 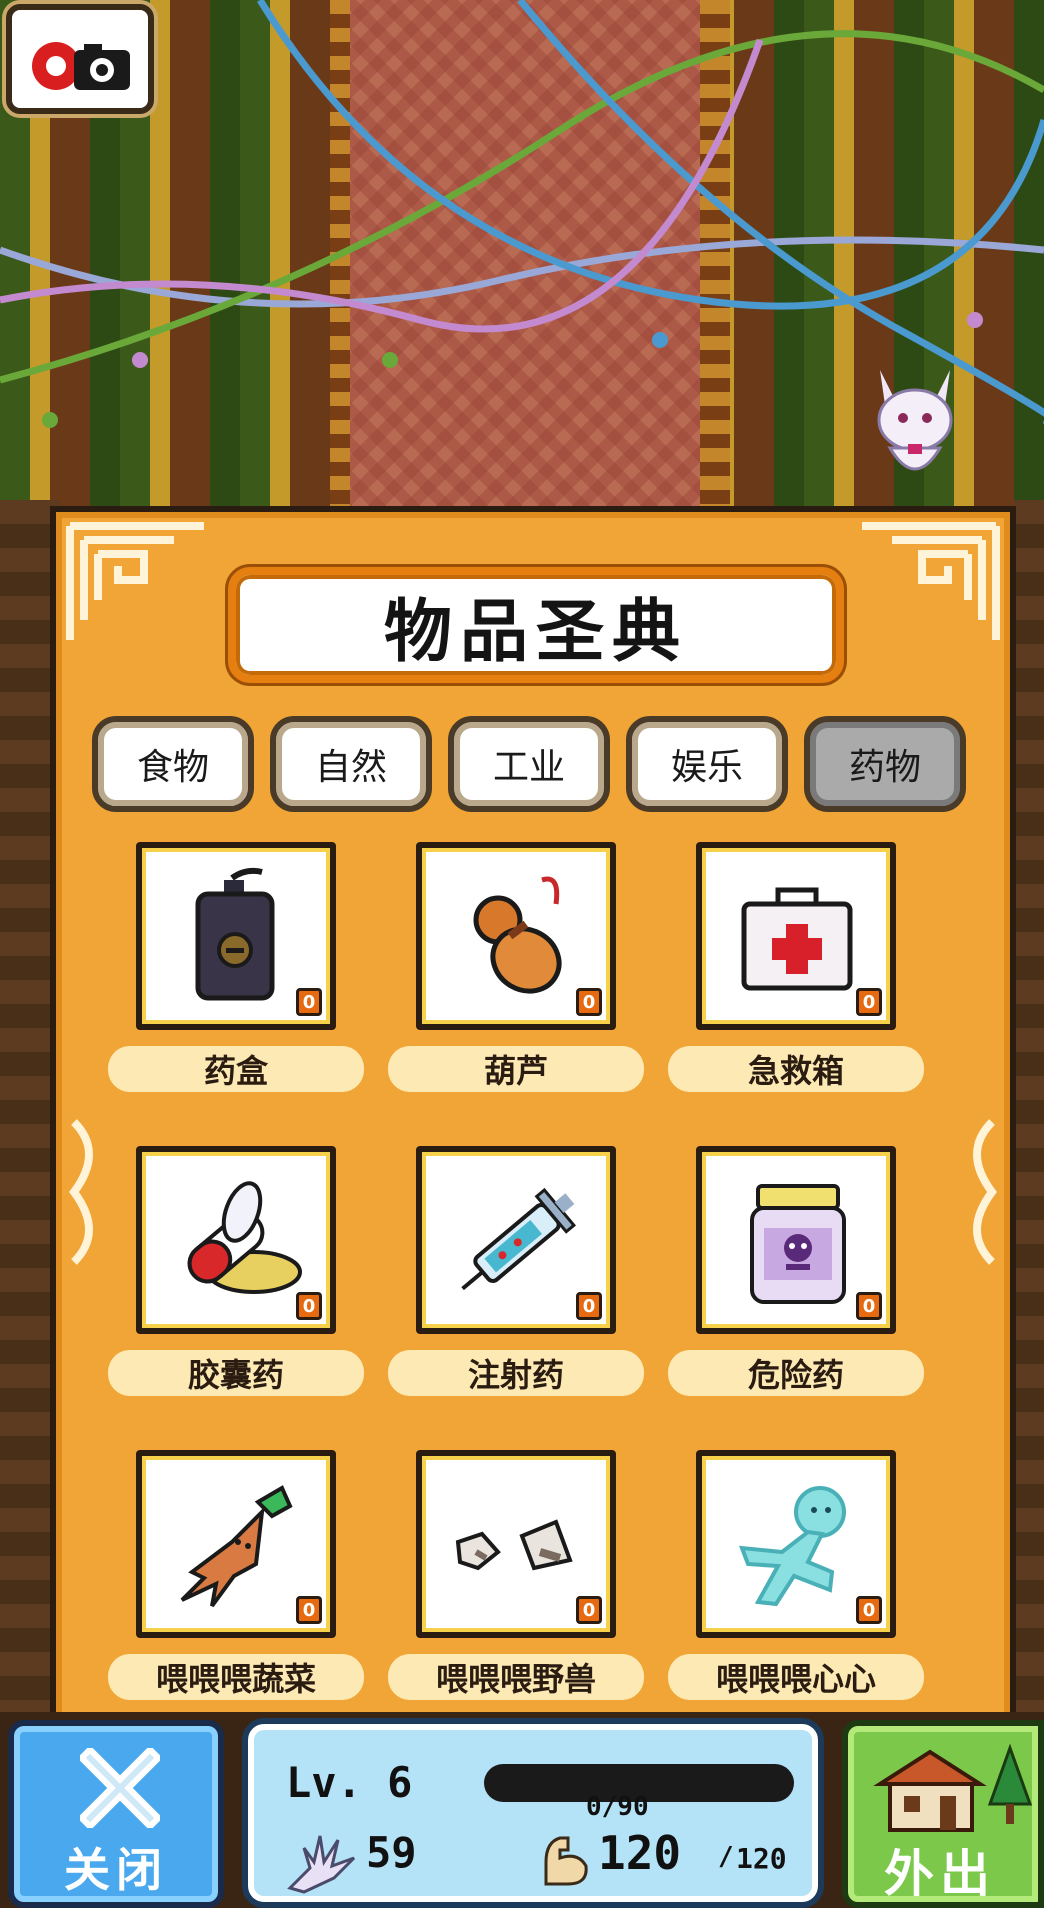 I want to click on item-syringe: 0 注射药, so click(x=516, y=1276).